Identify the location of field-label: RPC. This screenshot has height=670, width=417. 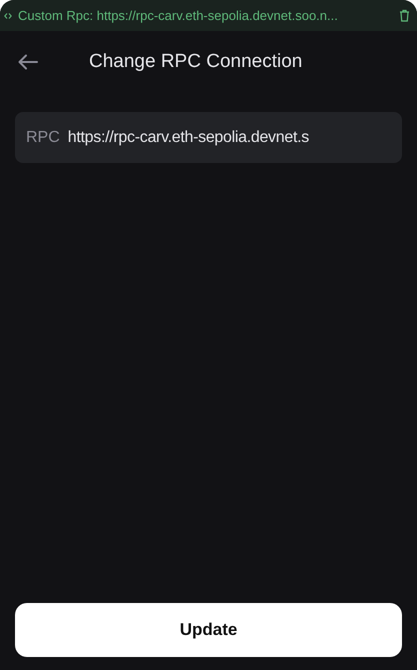
(43, 138).